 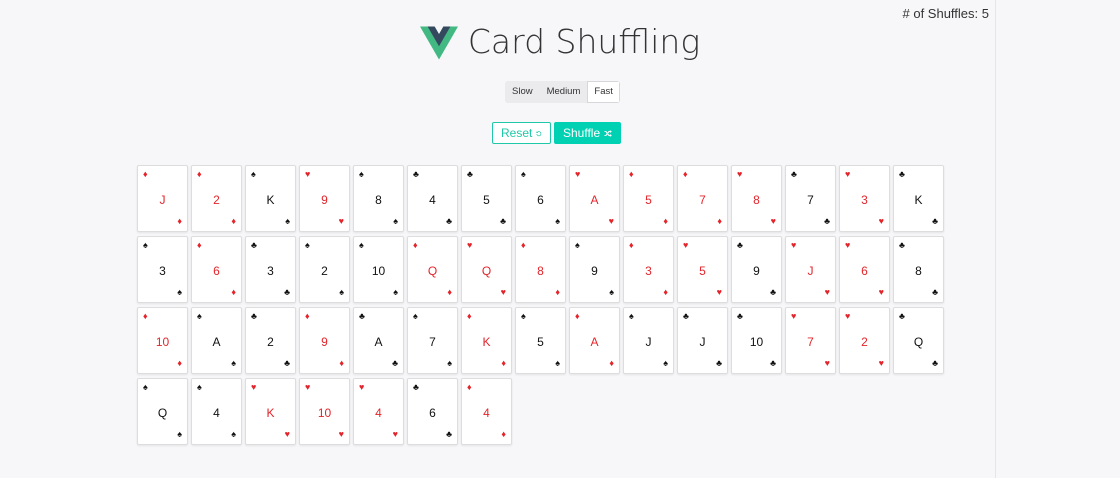 I want to click on playing-card: ♠ 5 ♠, so click(x=540, y=340).